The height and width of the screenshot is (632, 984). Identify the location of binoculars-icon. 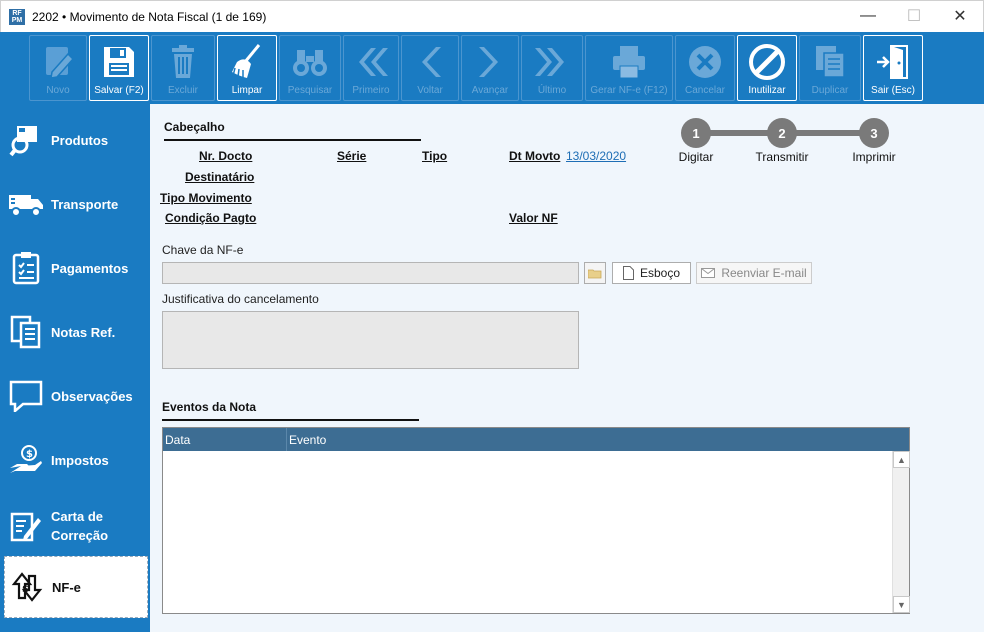
(310, 63).